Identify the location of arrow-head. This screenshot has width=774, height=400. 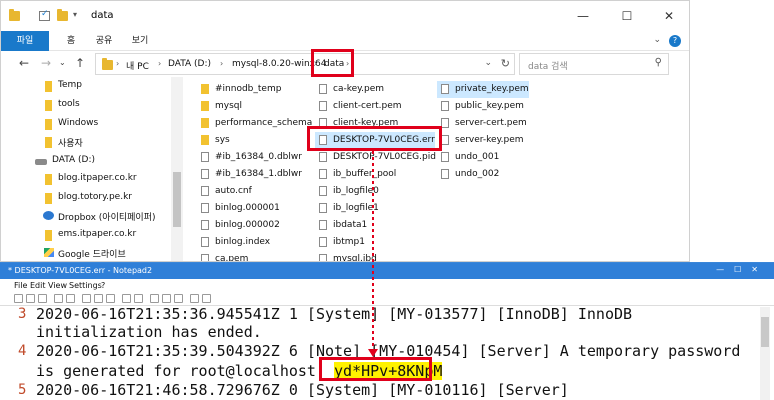
(373, 353).